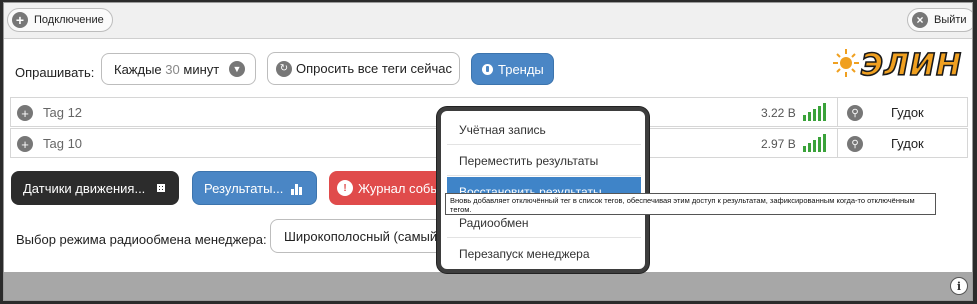 The image size is (977, 304). I want to click on trends-label: Тренды, so click(521, 69).